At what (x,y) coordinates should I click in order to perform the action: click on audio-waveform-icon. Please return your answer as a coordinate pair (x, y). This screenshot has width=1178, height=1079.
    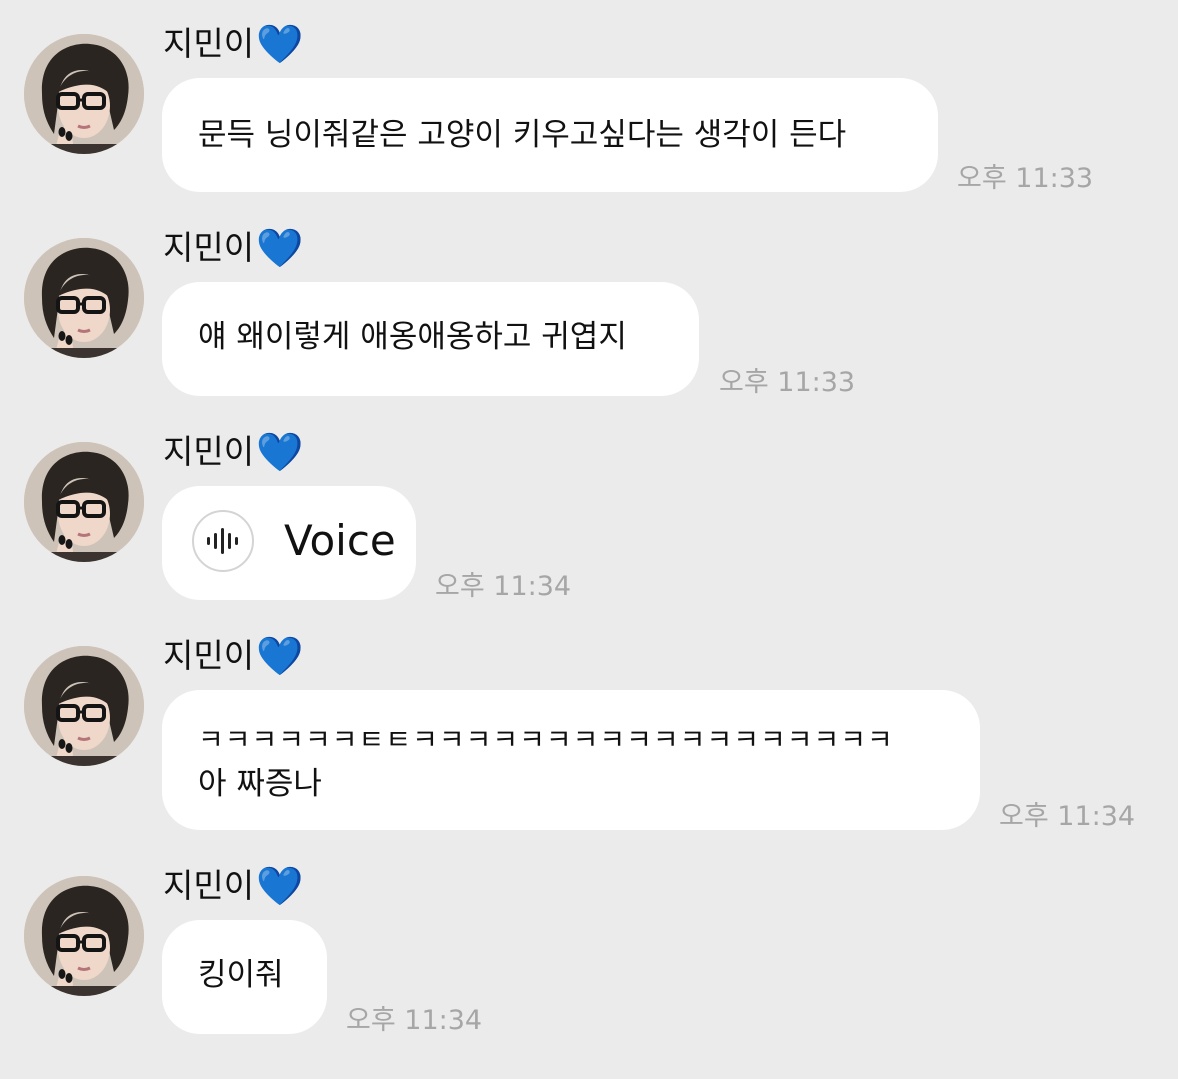
    Looking at the image, I should click on (223, 541).